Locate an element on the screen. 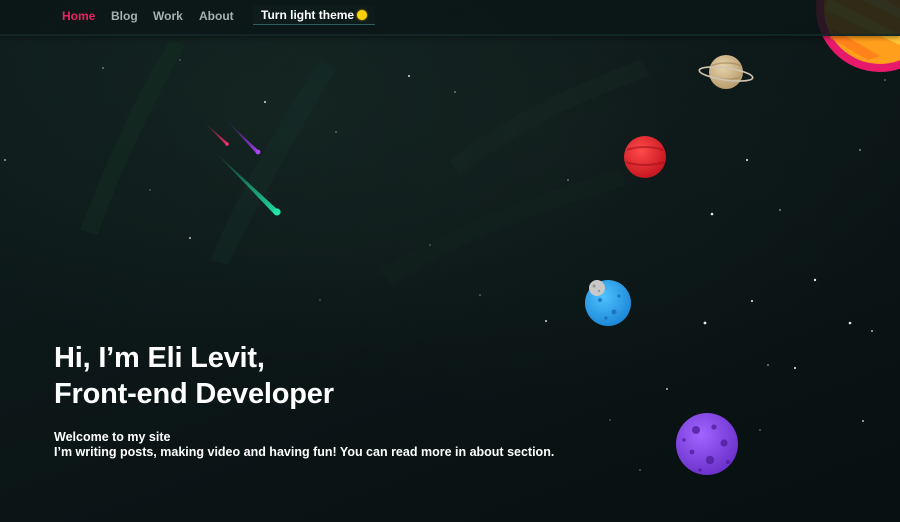  nav-link-blog: Blog is located at coordinates (124, 16).